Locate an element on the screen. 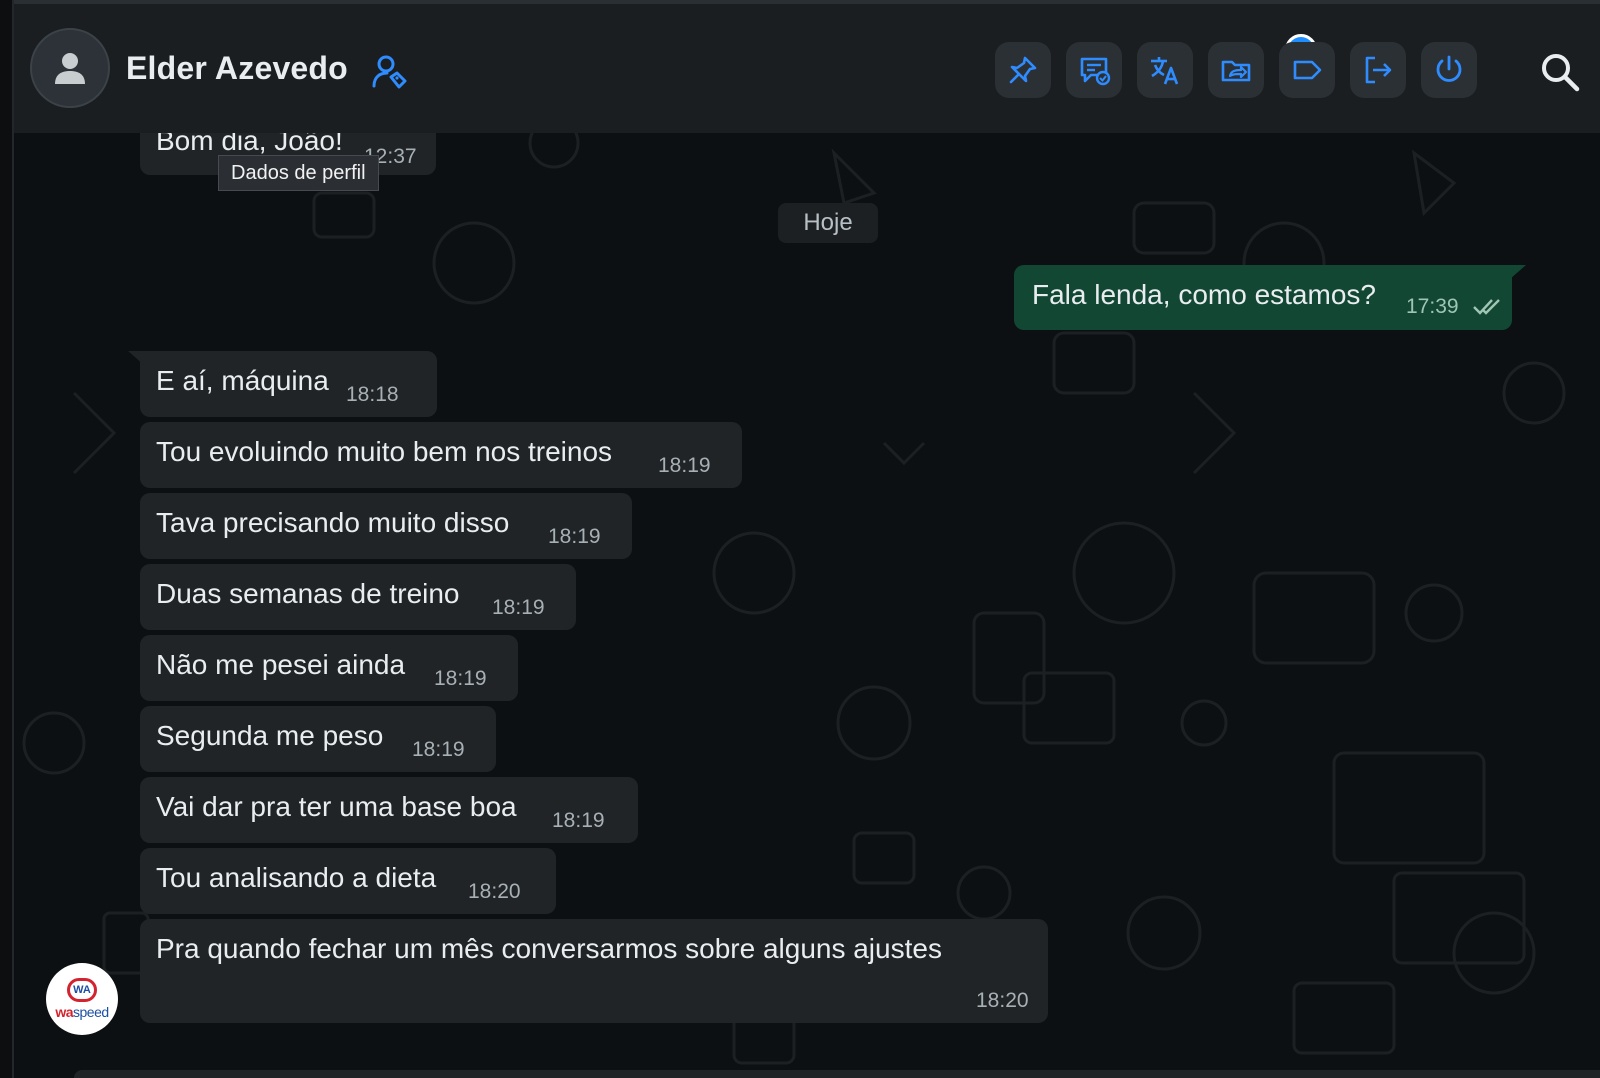  message-text: Tou analisando a dieta is located at coordinates (296, 877).